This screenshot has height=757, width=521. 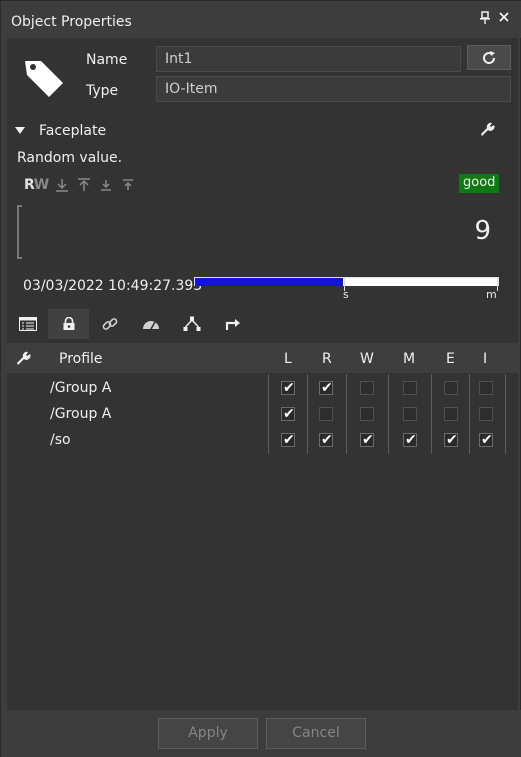 I want to click on tab-links, so click(x=109, y=324).